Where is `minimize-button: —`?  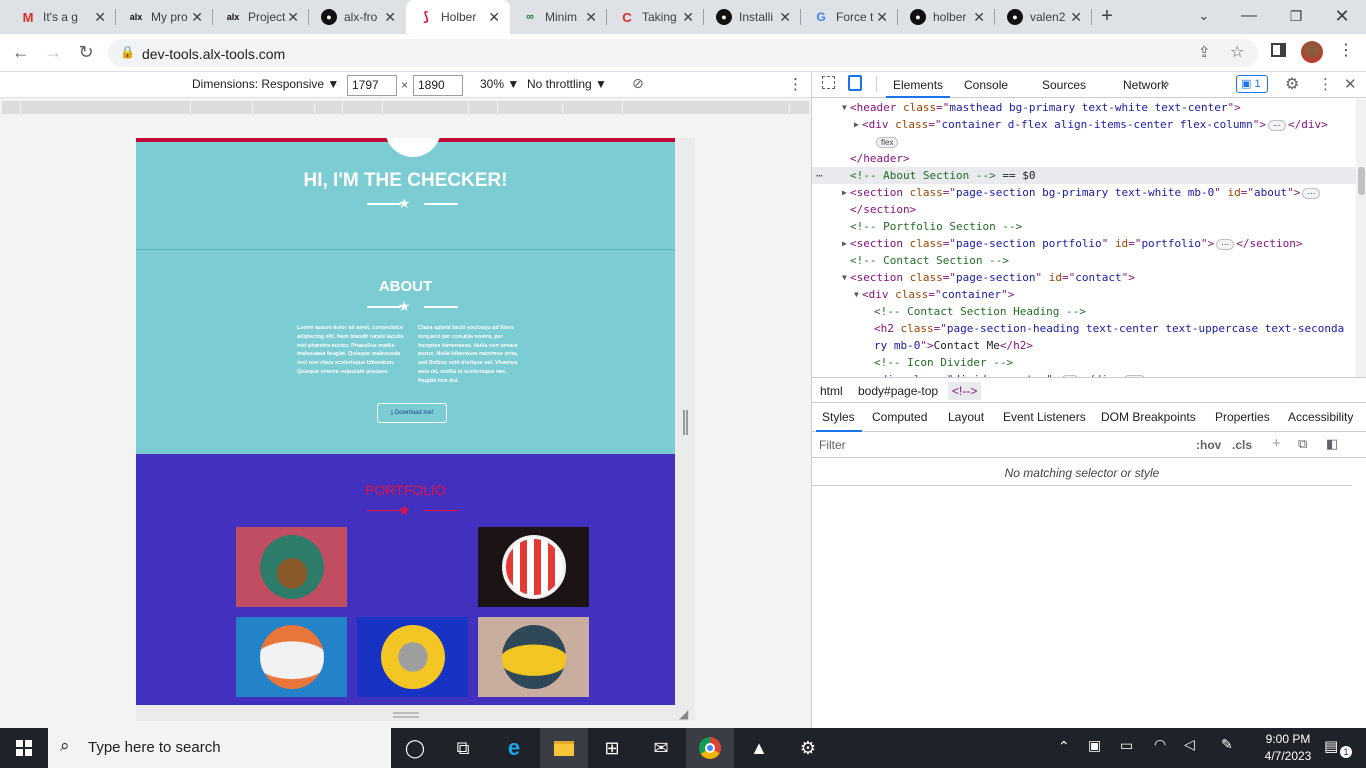 minimize-button: — is located at coordinates (1249, 16).